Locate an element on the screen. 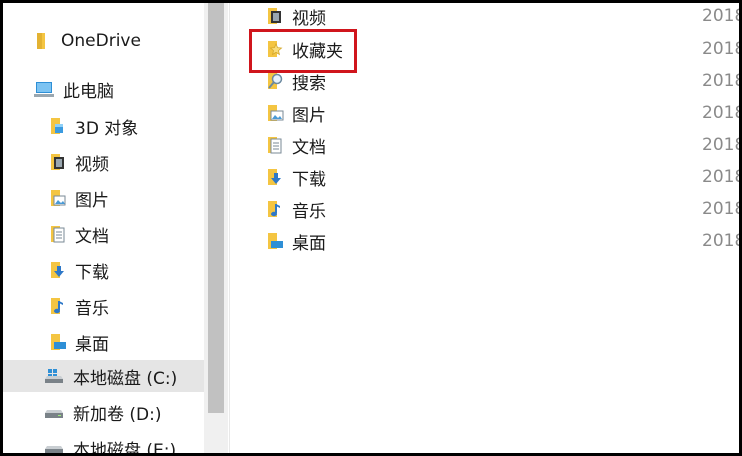  3d-objects-folder-icon is located at coordinates (57, 126).